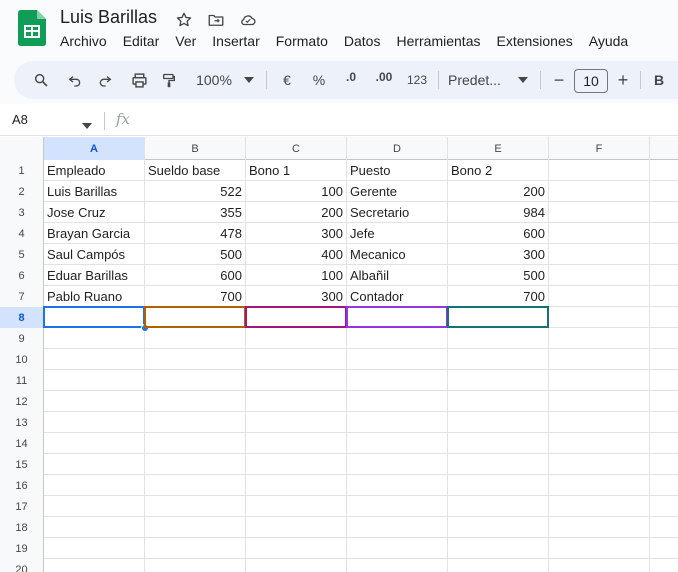 This screenshot has height=572, width=678. Describe the element at coordinates (397, 464) in the screenshot. I see `cell-d15` at that location.